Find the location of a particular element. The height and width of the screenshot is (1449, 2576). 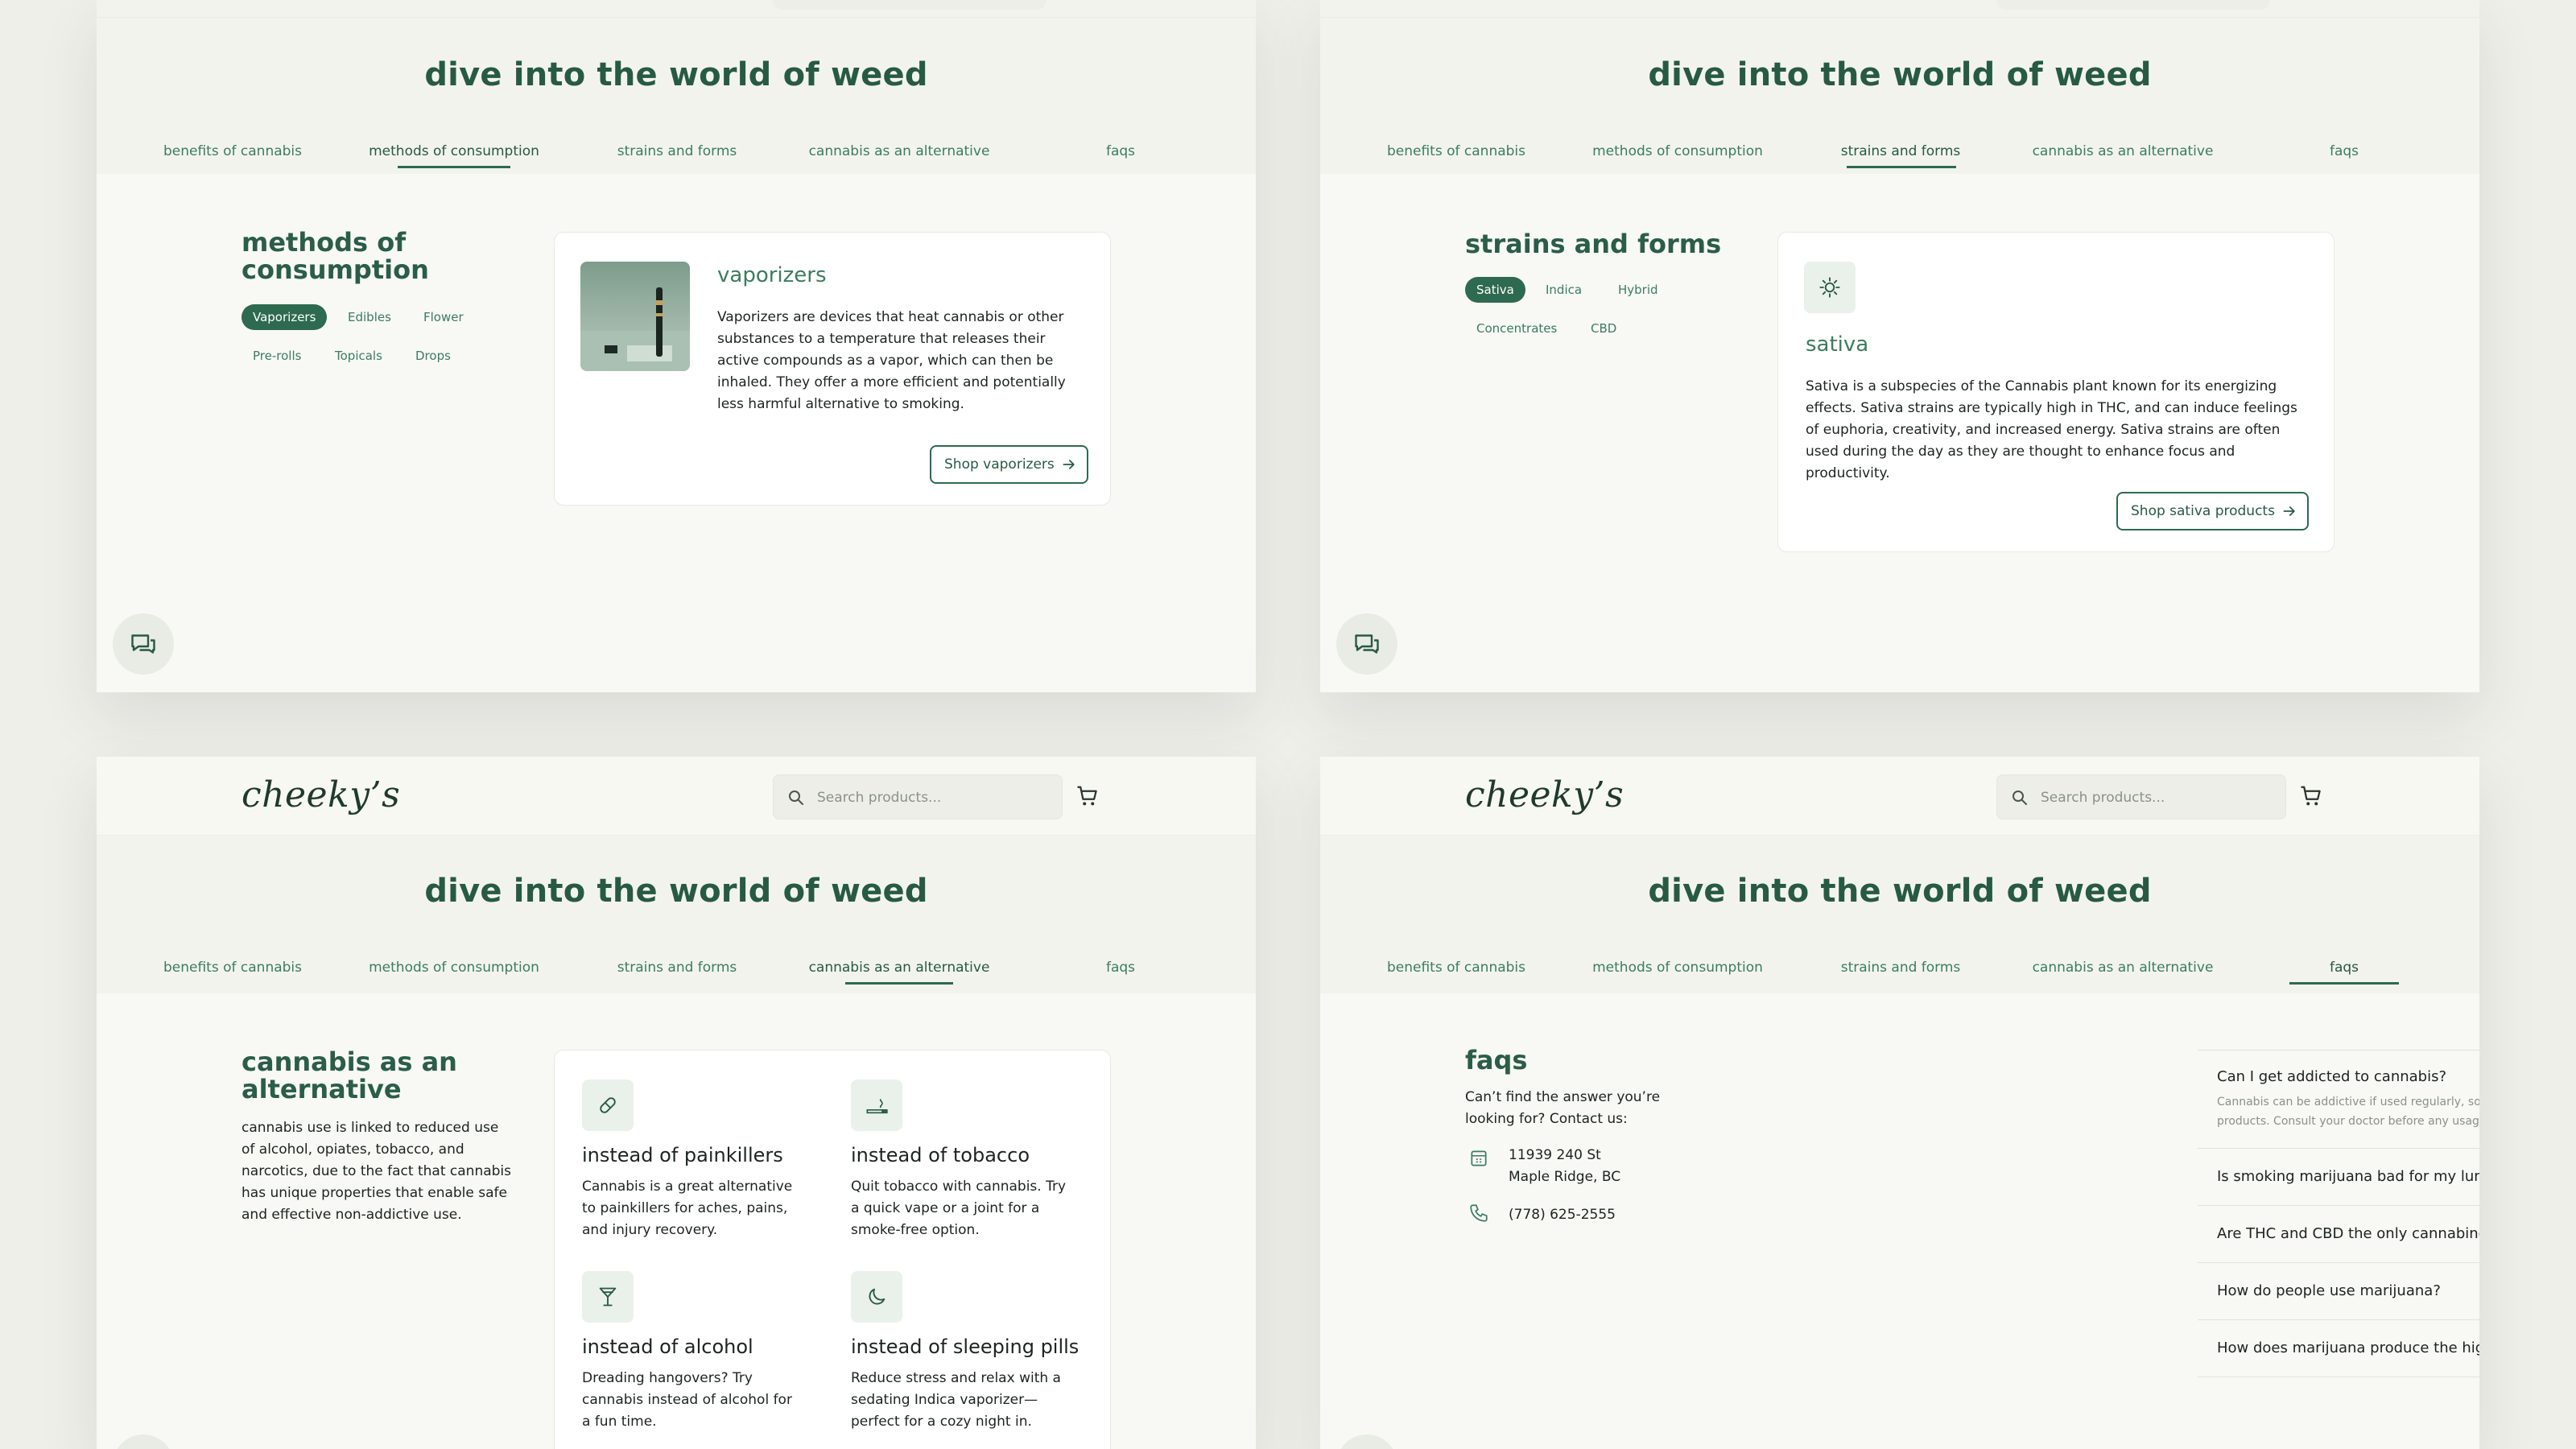

faq-question: Can I get addicted to cannabis? is located at coordinates (2332, 1076).